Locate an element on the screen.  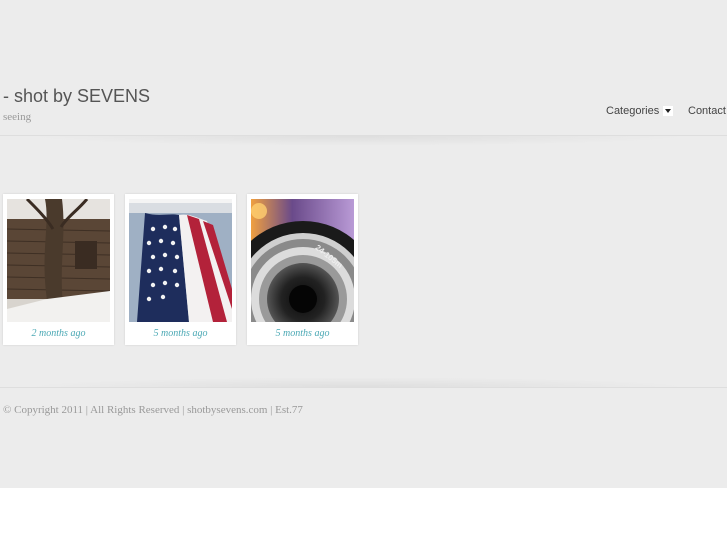
gallery-item: 24-105m 5 months ago is located at coordinates (302, 269).